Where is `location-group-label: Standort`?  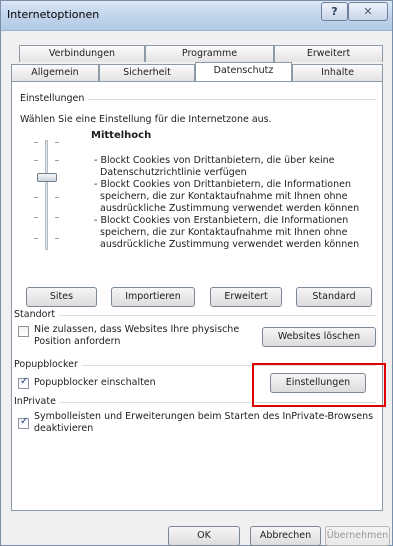 location-group-label: Standort is located at coordinates (37, 314).